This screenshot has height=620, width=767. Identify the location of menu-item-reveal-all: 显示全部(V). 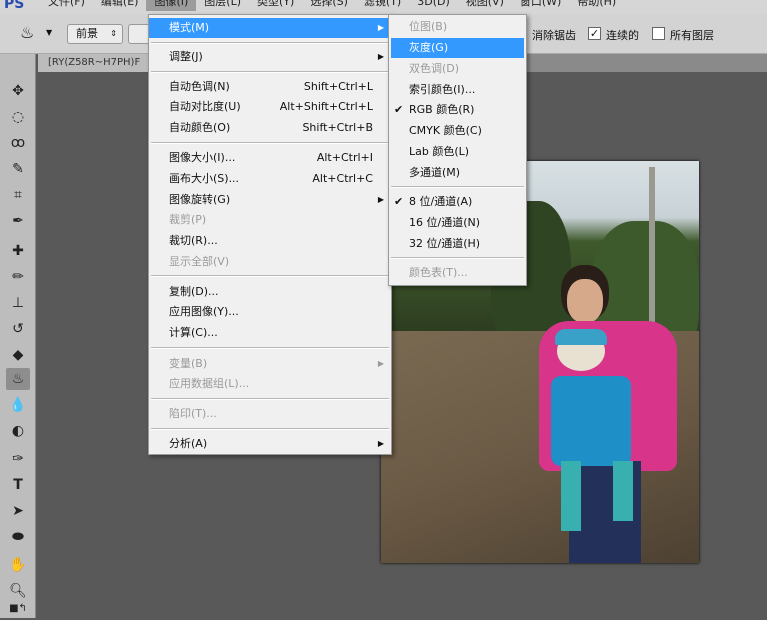
(199, 261).